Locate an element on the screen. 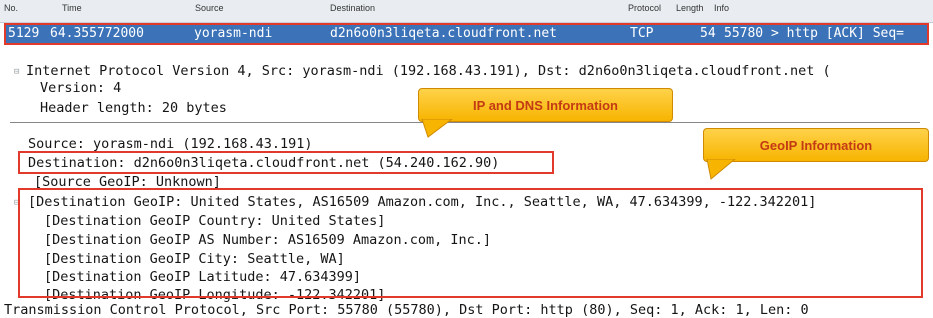 The image size is (933, 318). ip-version: Version: 4 is located at coordinates (80, 88).